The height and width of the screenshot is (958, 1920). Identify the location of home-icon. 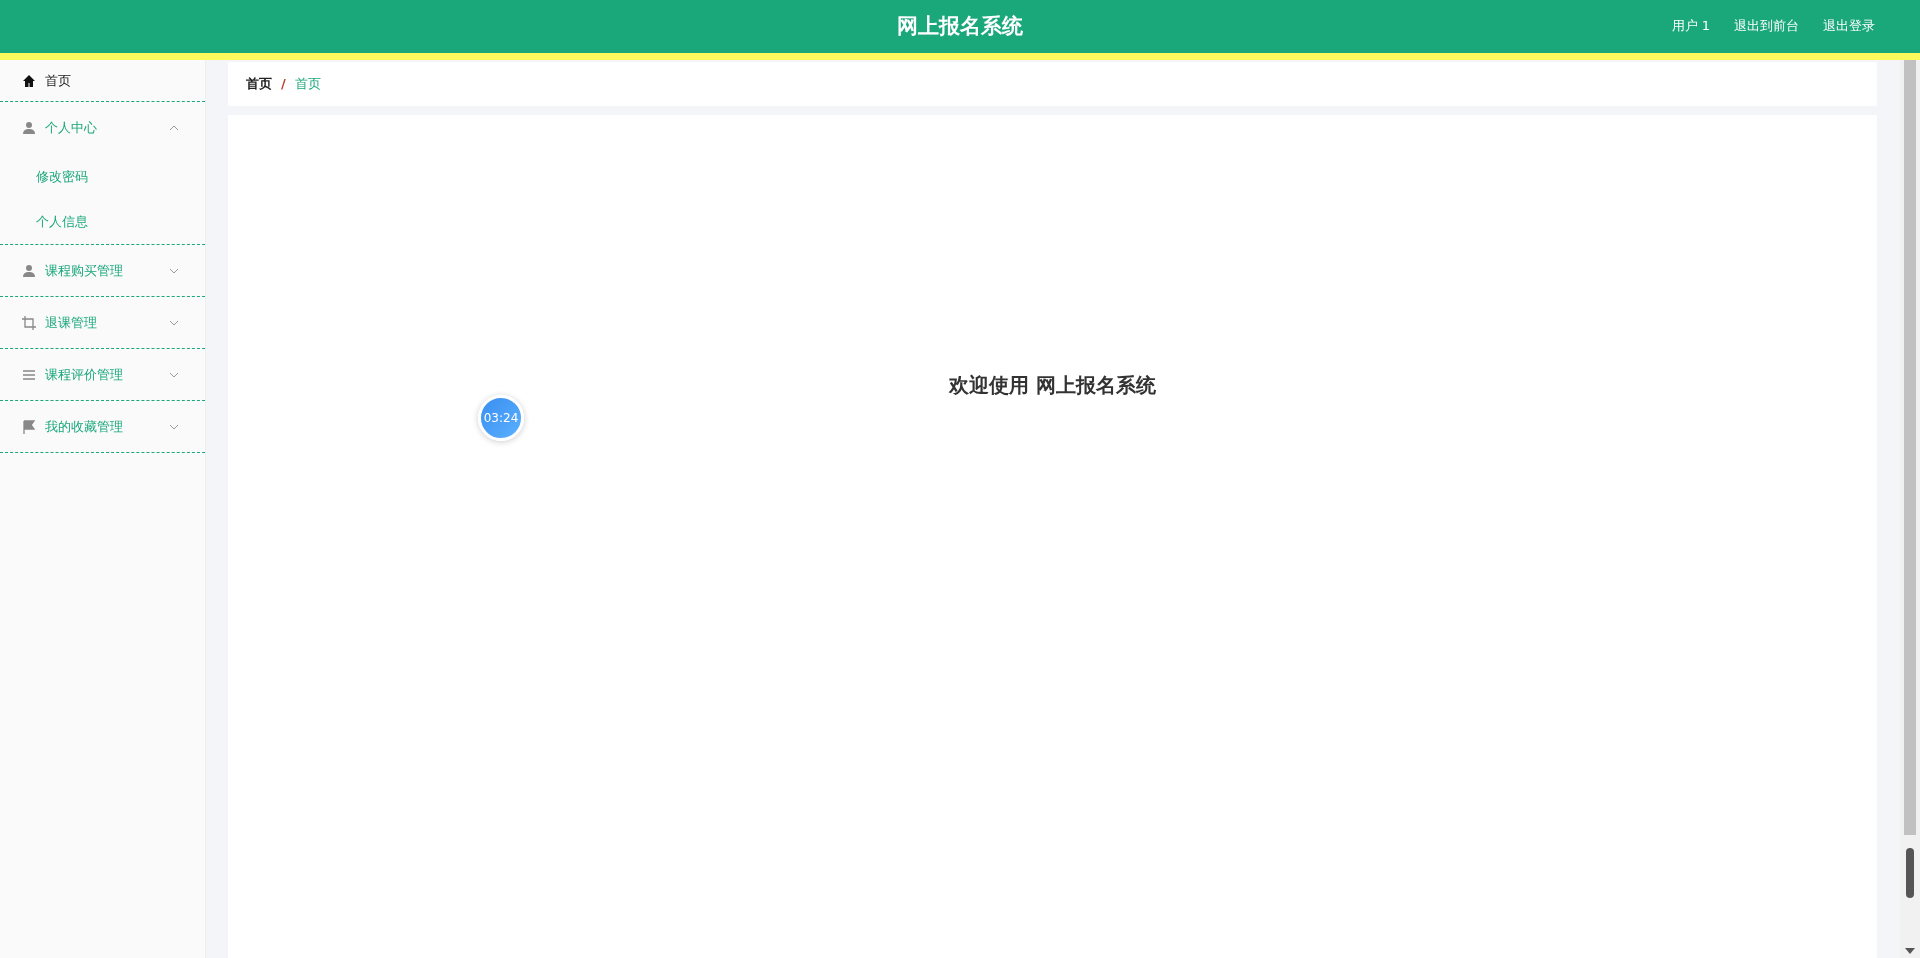
(29, 80).